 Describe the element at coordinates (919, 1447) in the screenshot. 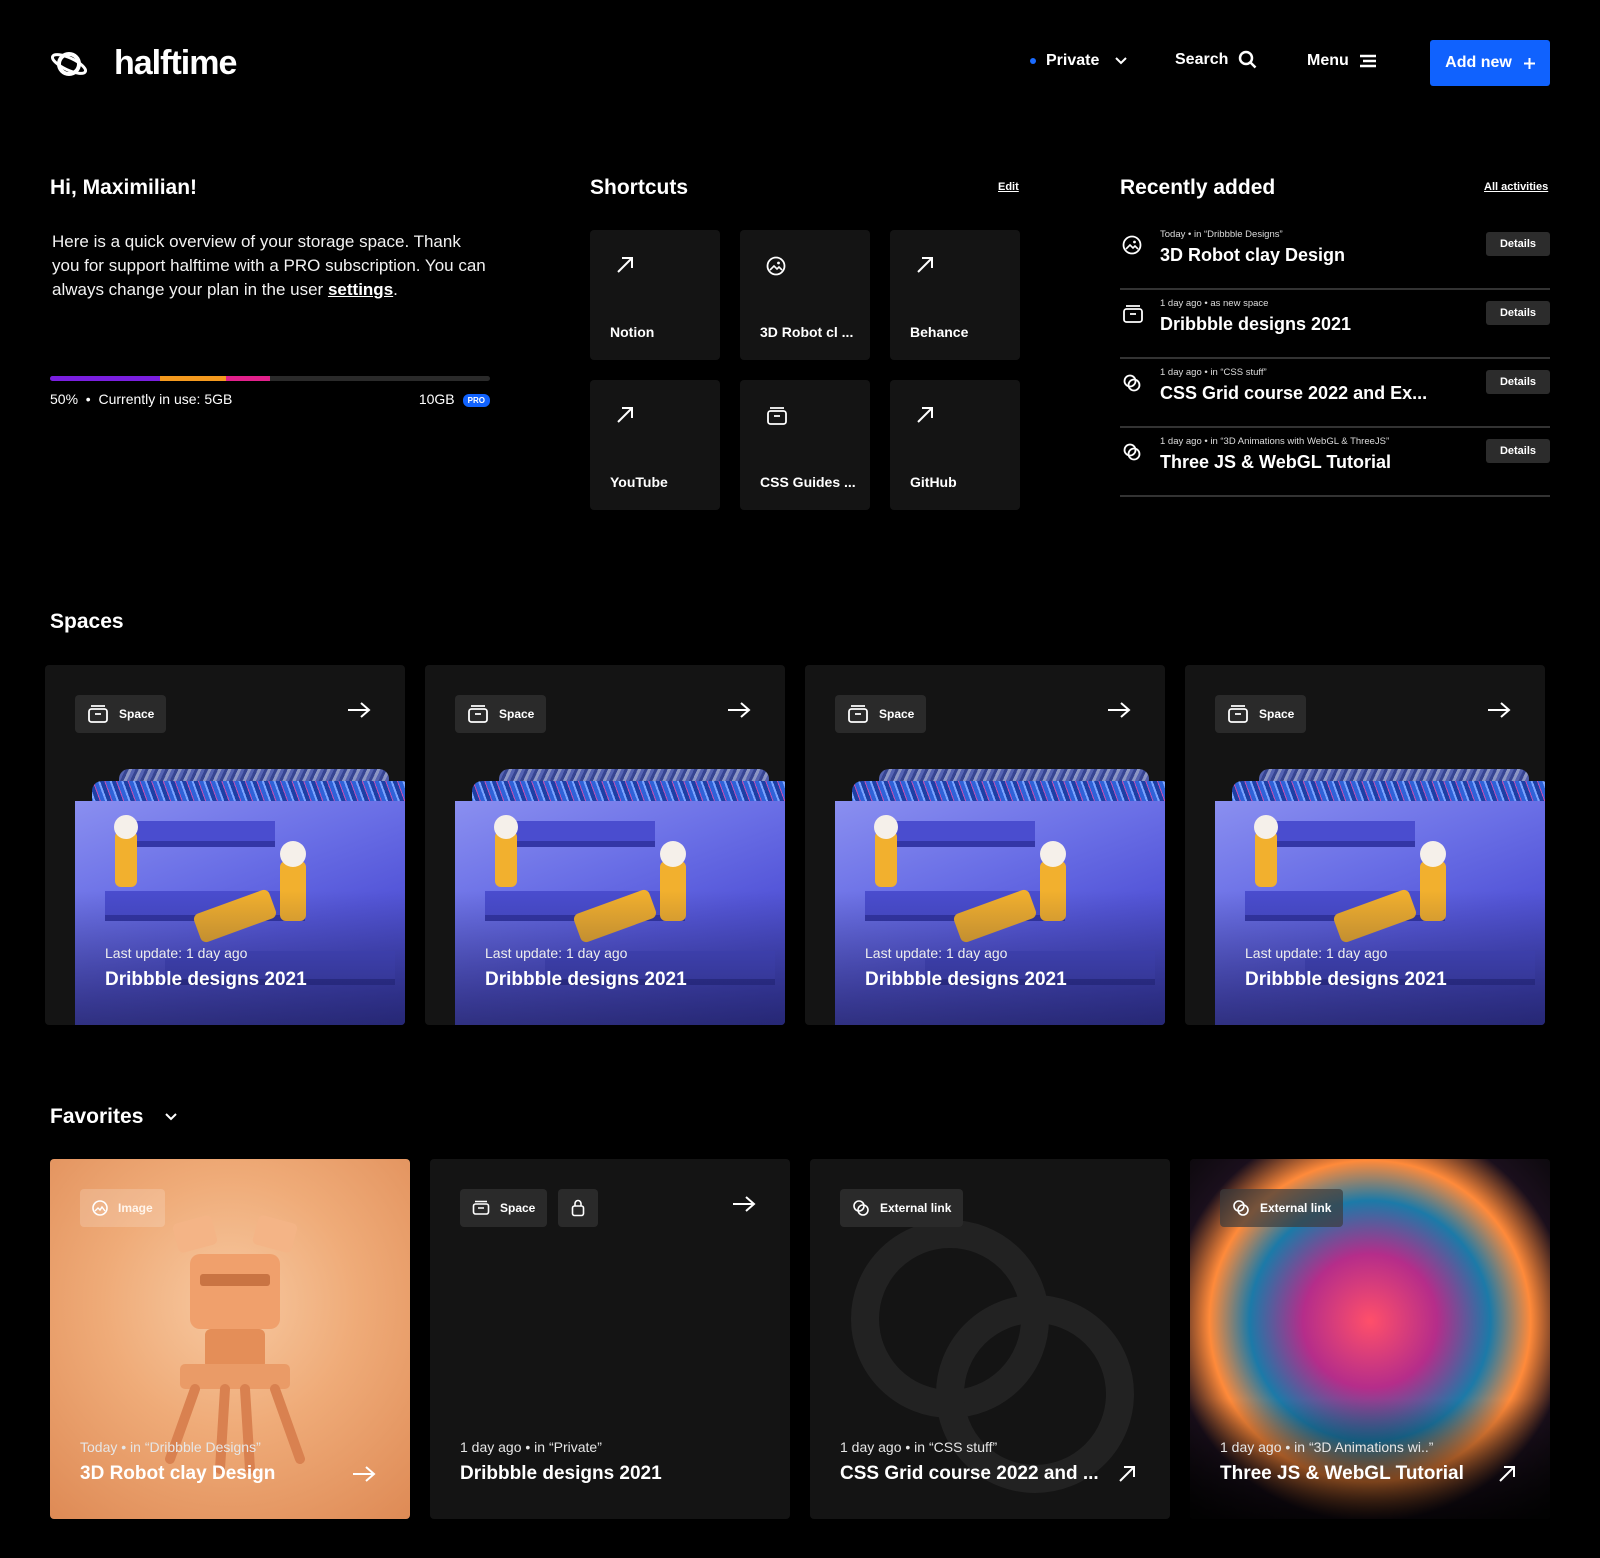

I see `favorite-meta: 1 day ago • in “CSS stuff”` at that location.